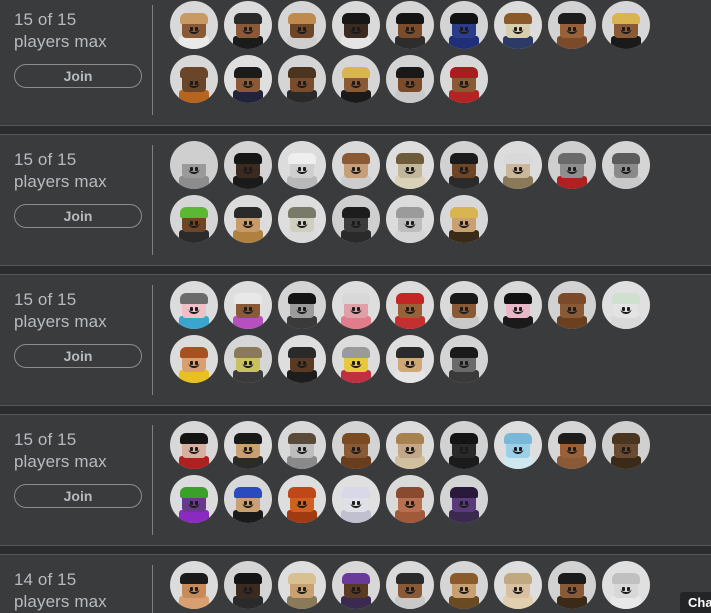 The image size is (711, 613). I want to click on chat-button: Chat, so click(695, 602).